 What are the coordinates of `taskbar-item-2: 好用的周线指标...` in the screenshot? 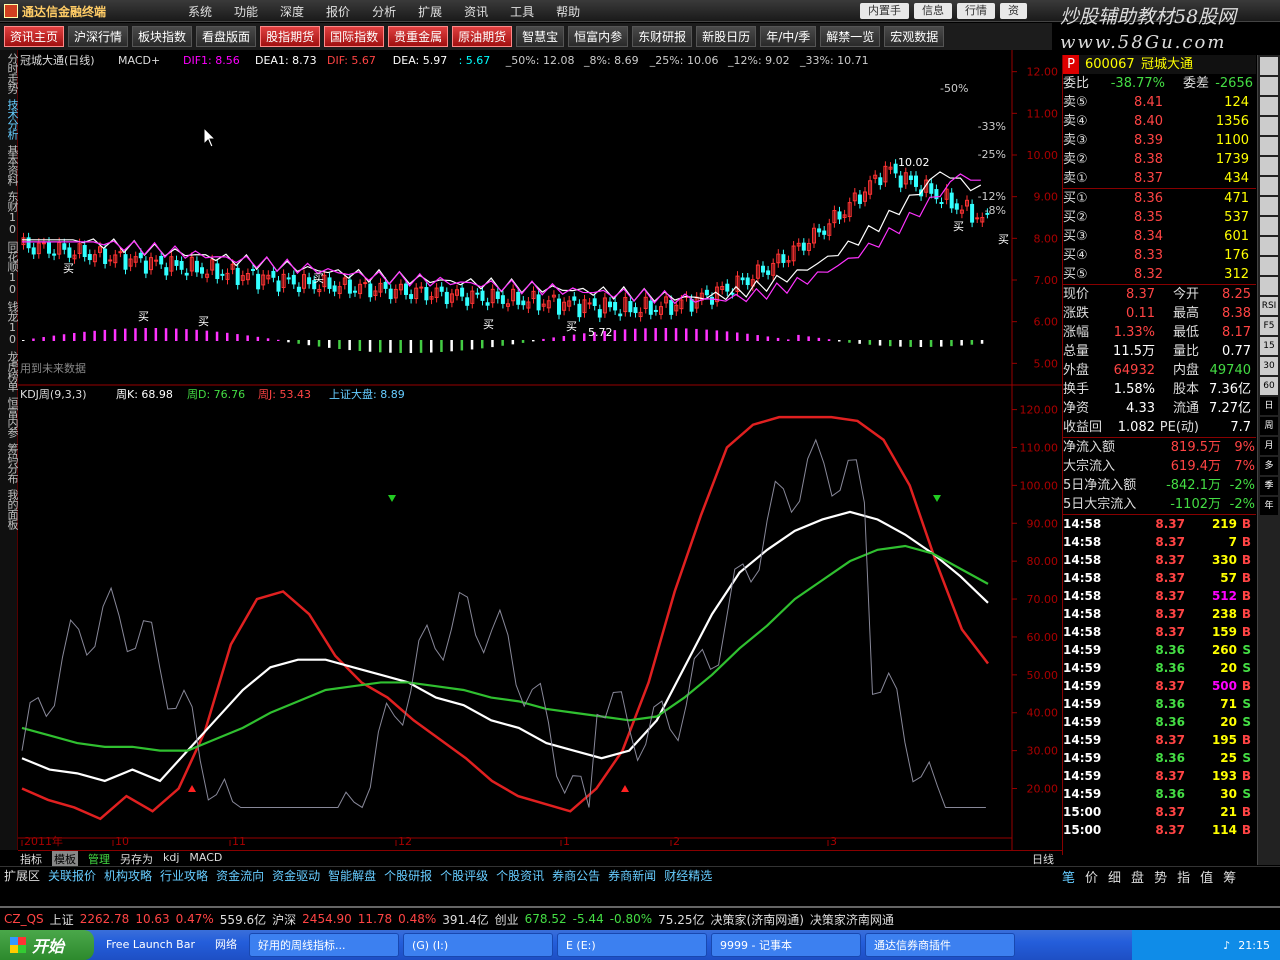 It's located at (323, 945).